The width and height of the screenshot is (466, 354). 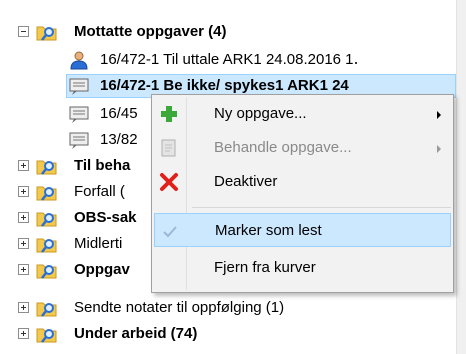 I want to click on tree-node-folder: Under arbeid (74), so click(x=234, y=334).